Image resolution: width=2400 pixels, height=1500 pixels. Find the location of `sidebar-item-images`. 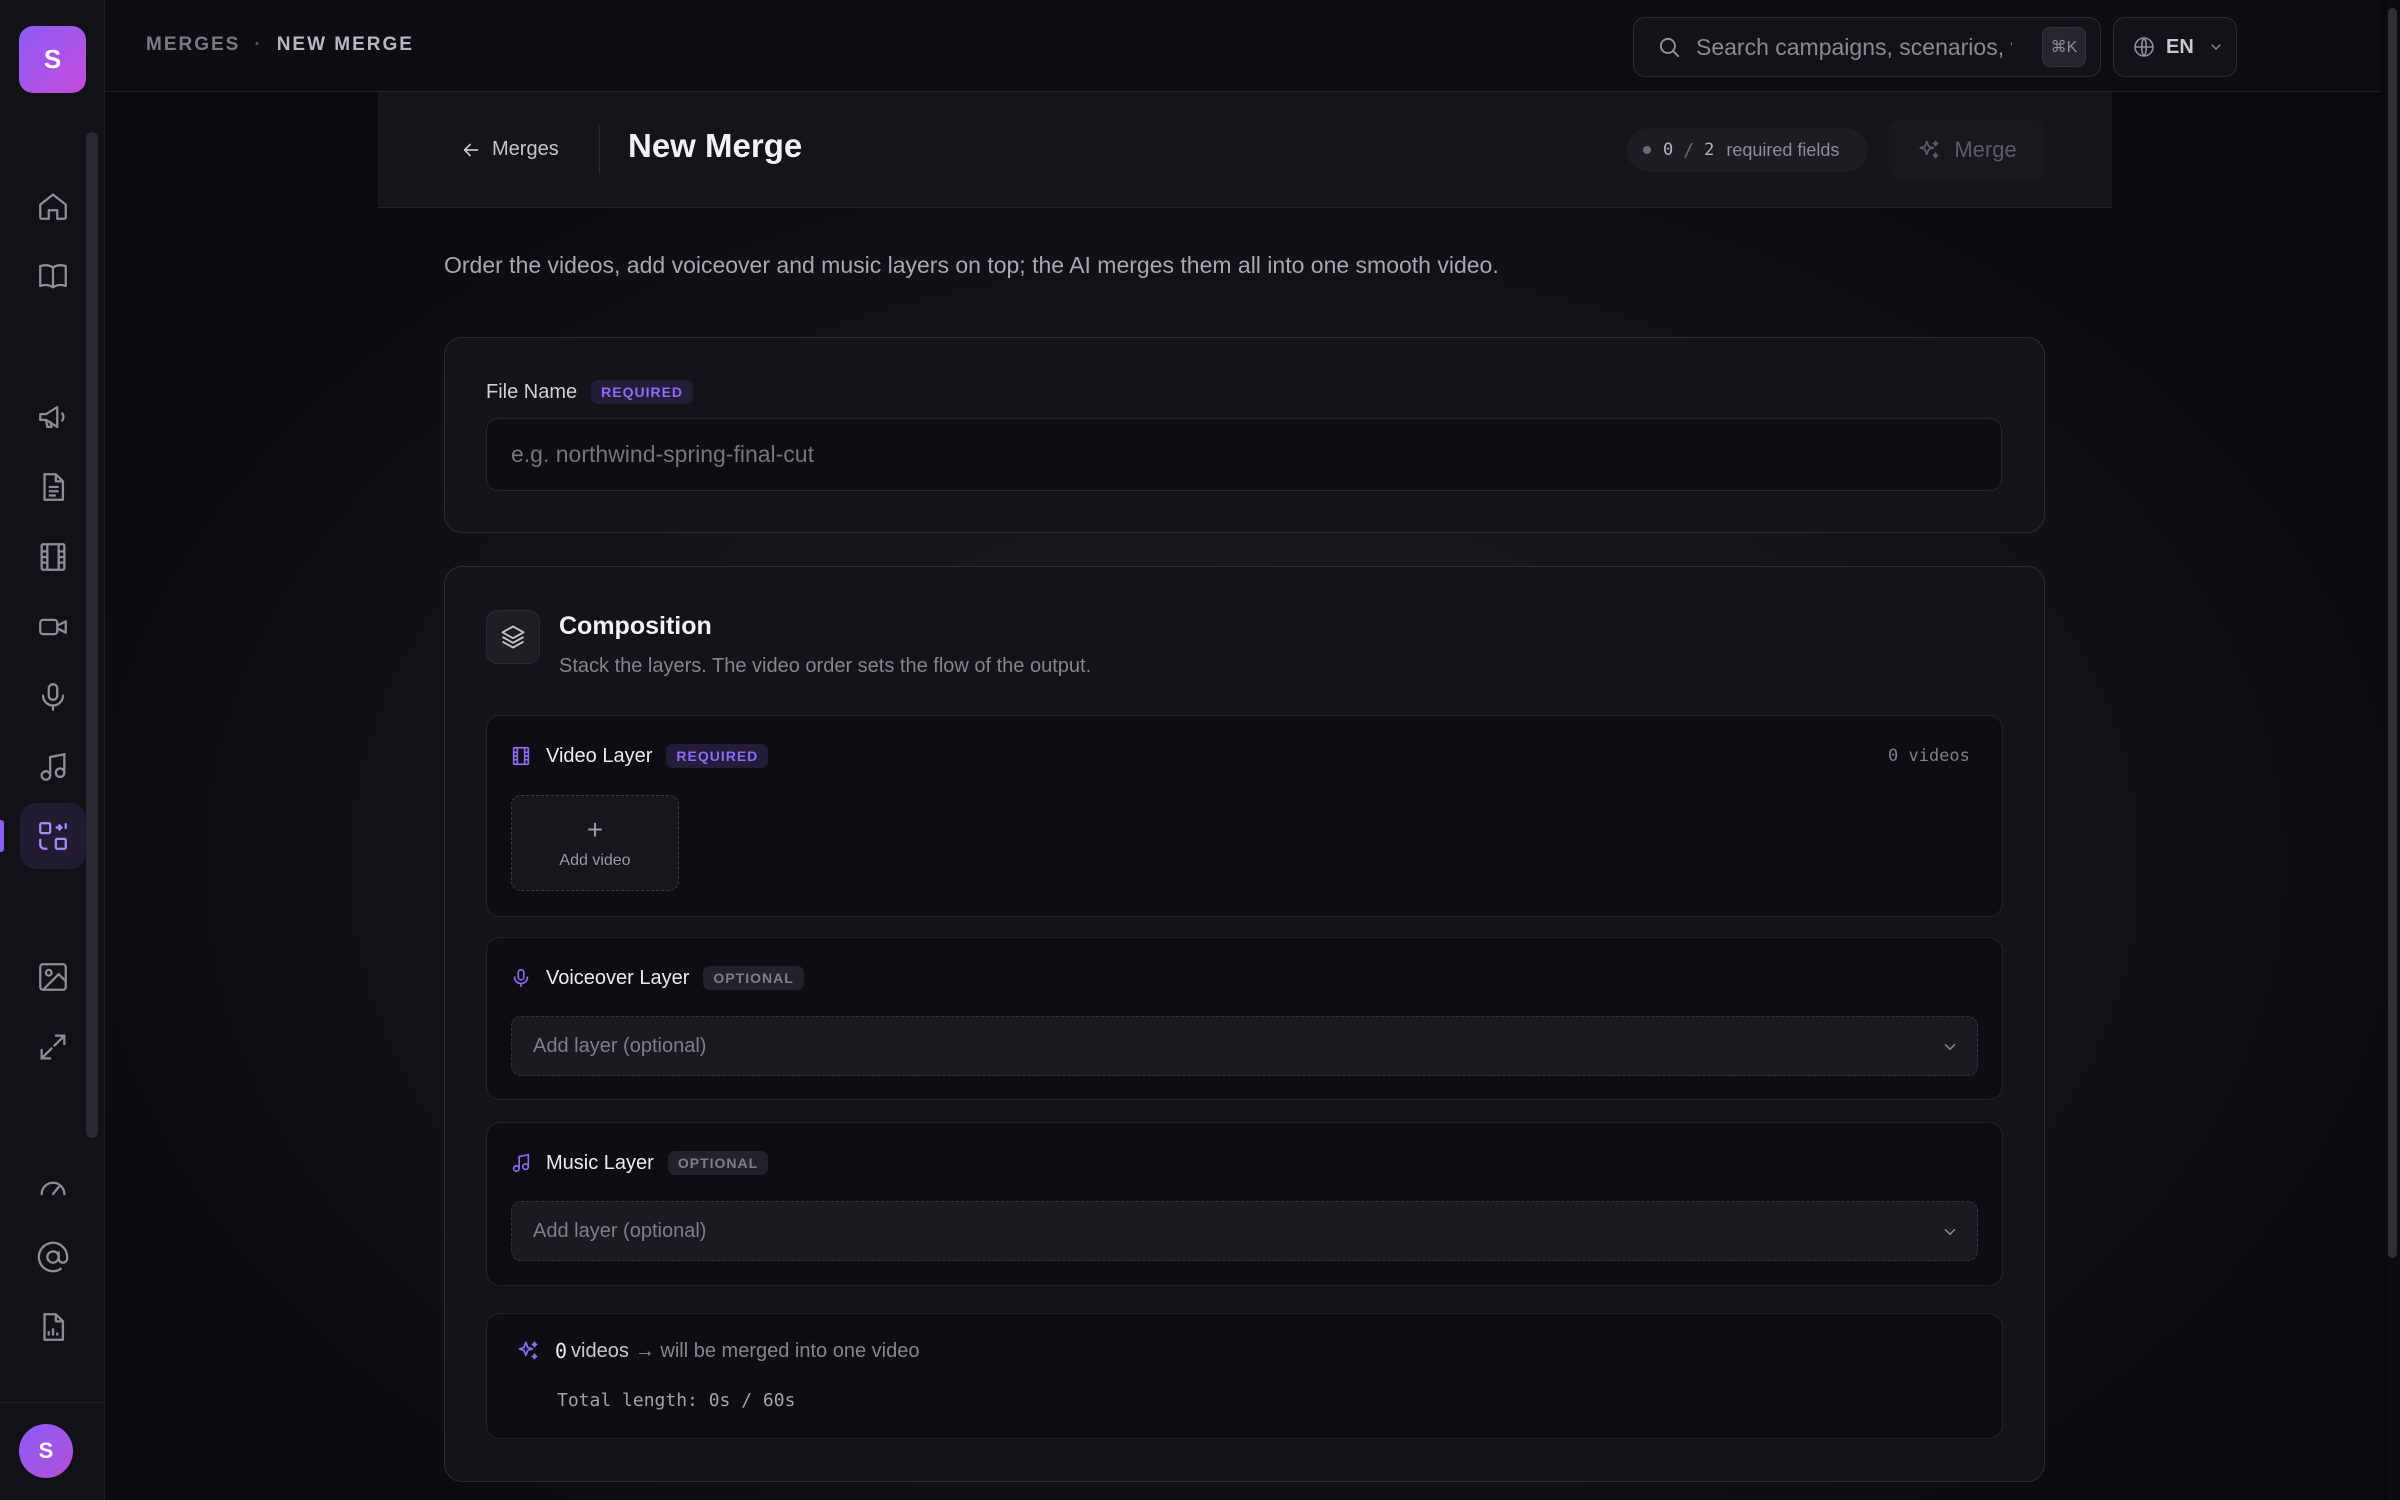

sidebar-item-images is located at coordinates (53, 977).